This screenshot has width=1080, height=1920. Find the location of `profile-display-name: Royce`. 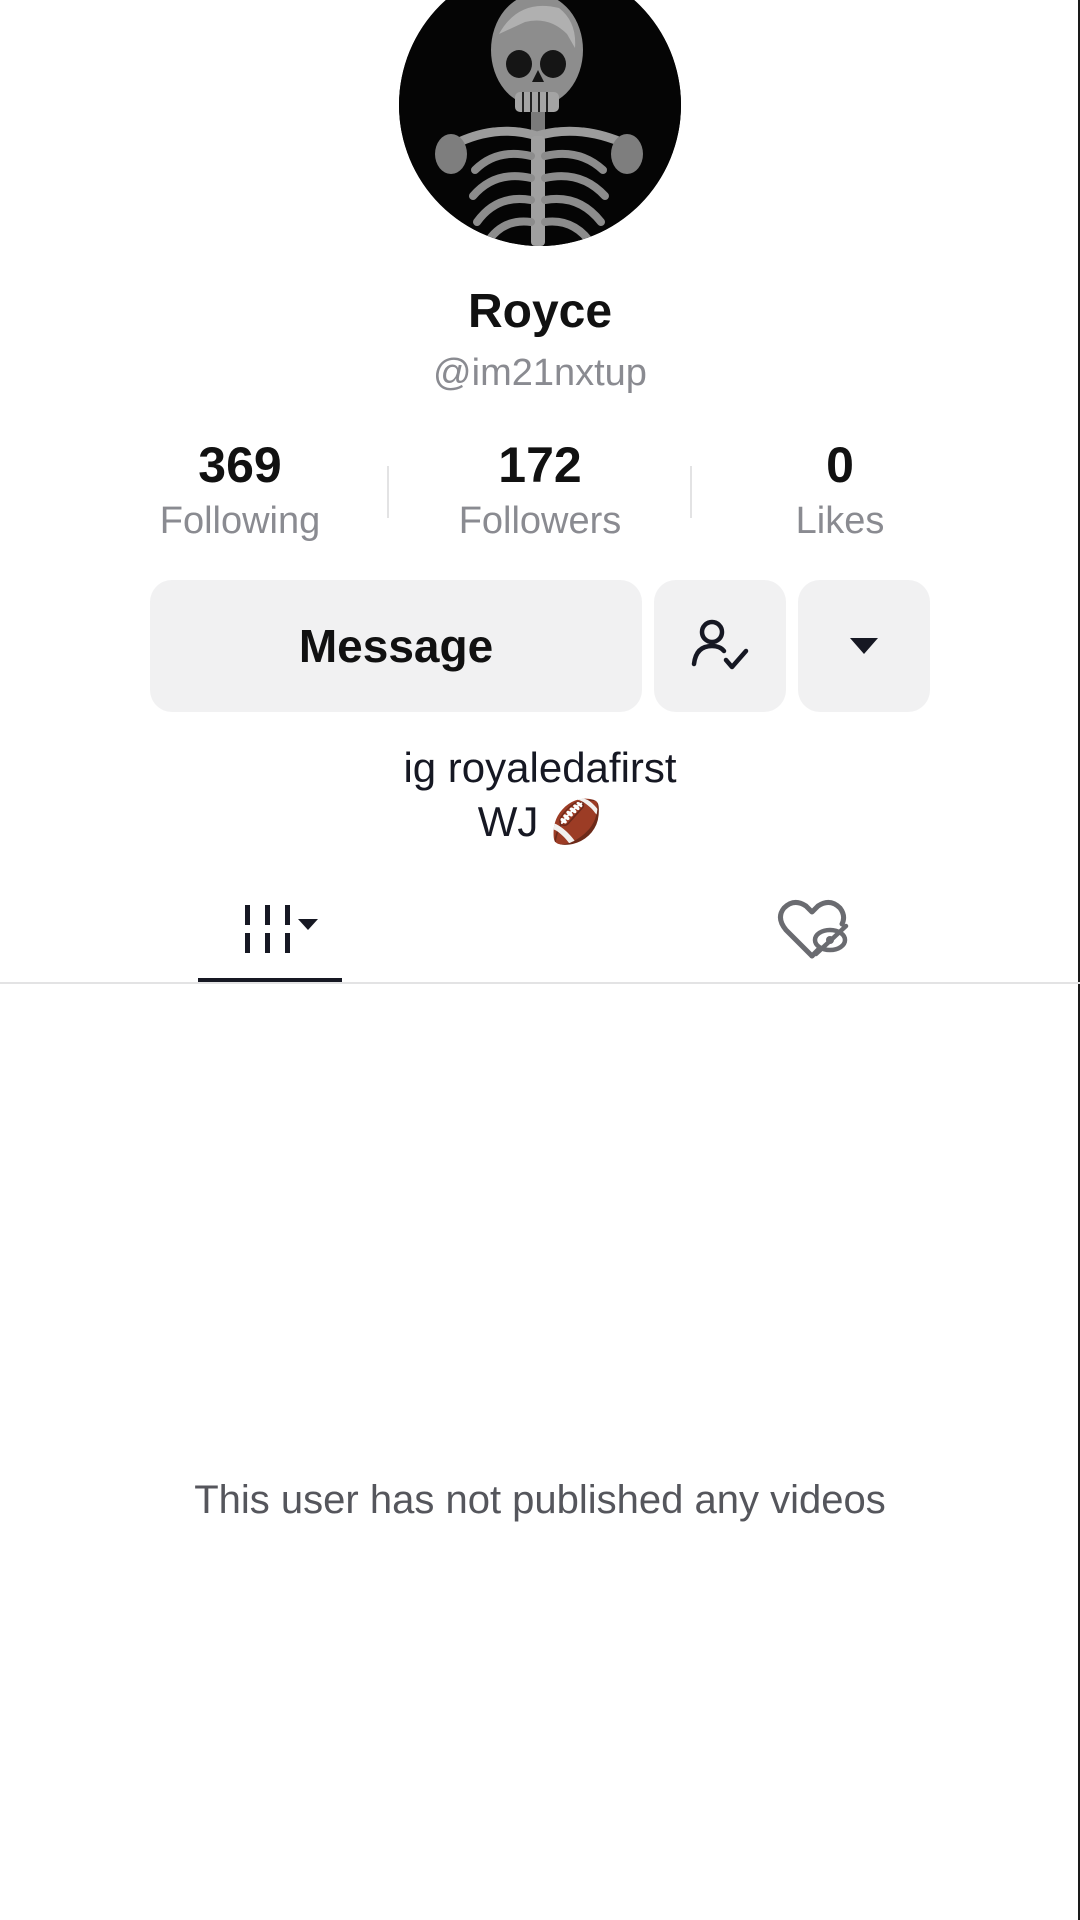

profile-display-name: Royce is located at coordinates (540, 311).